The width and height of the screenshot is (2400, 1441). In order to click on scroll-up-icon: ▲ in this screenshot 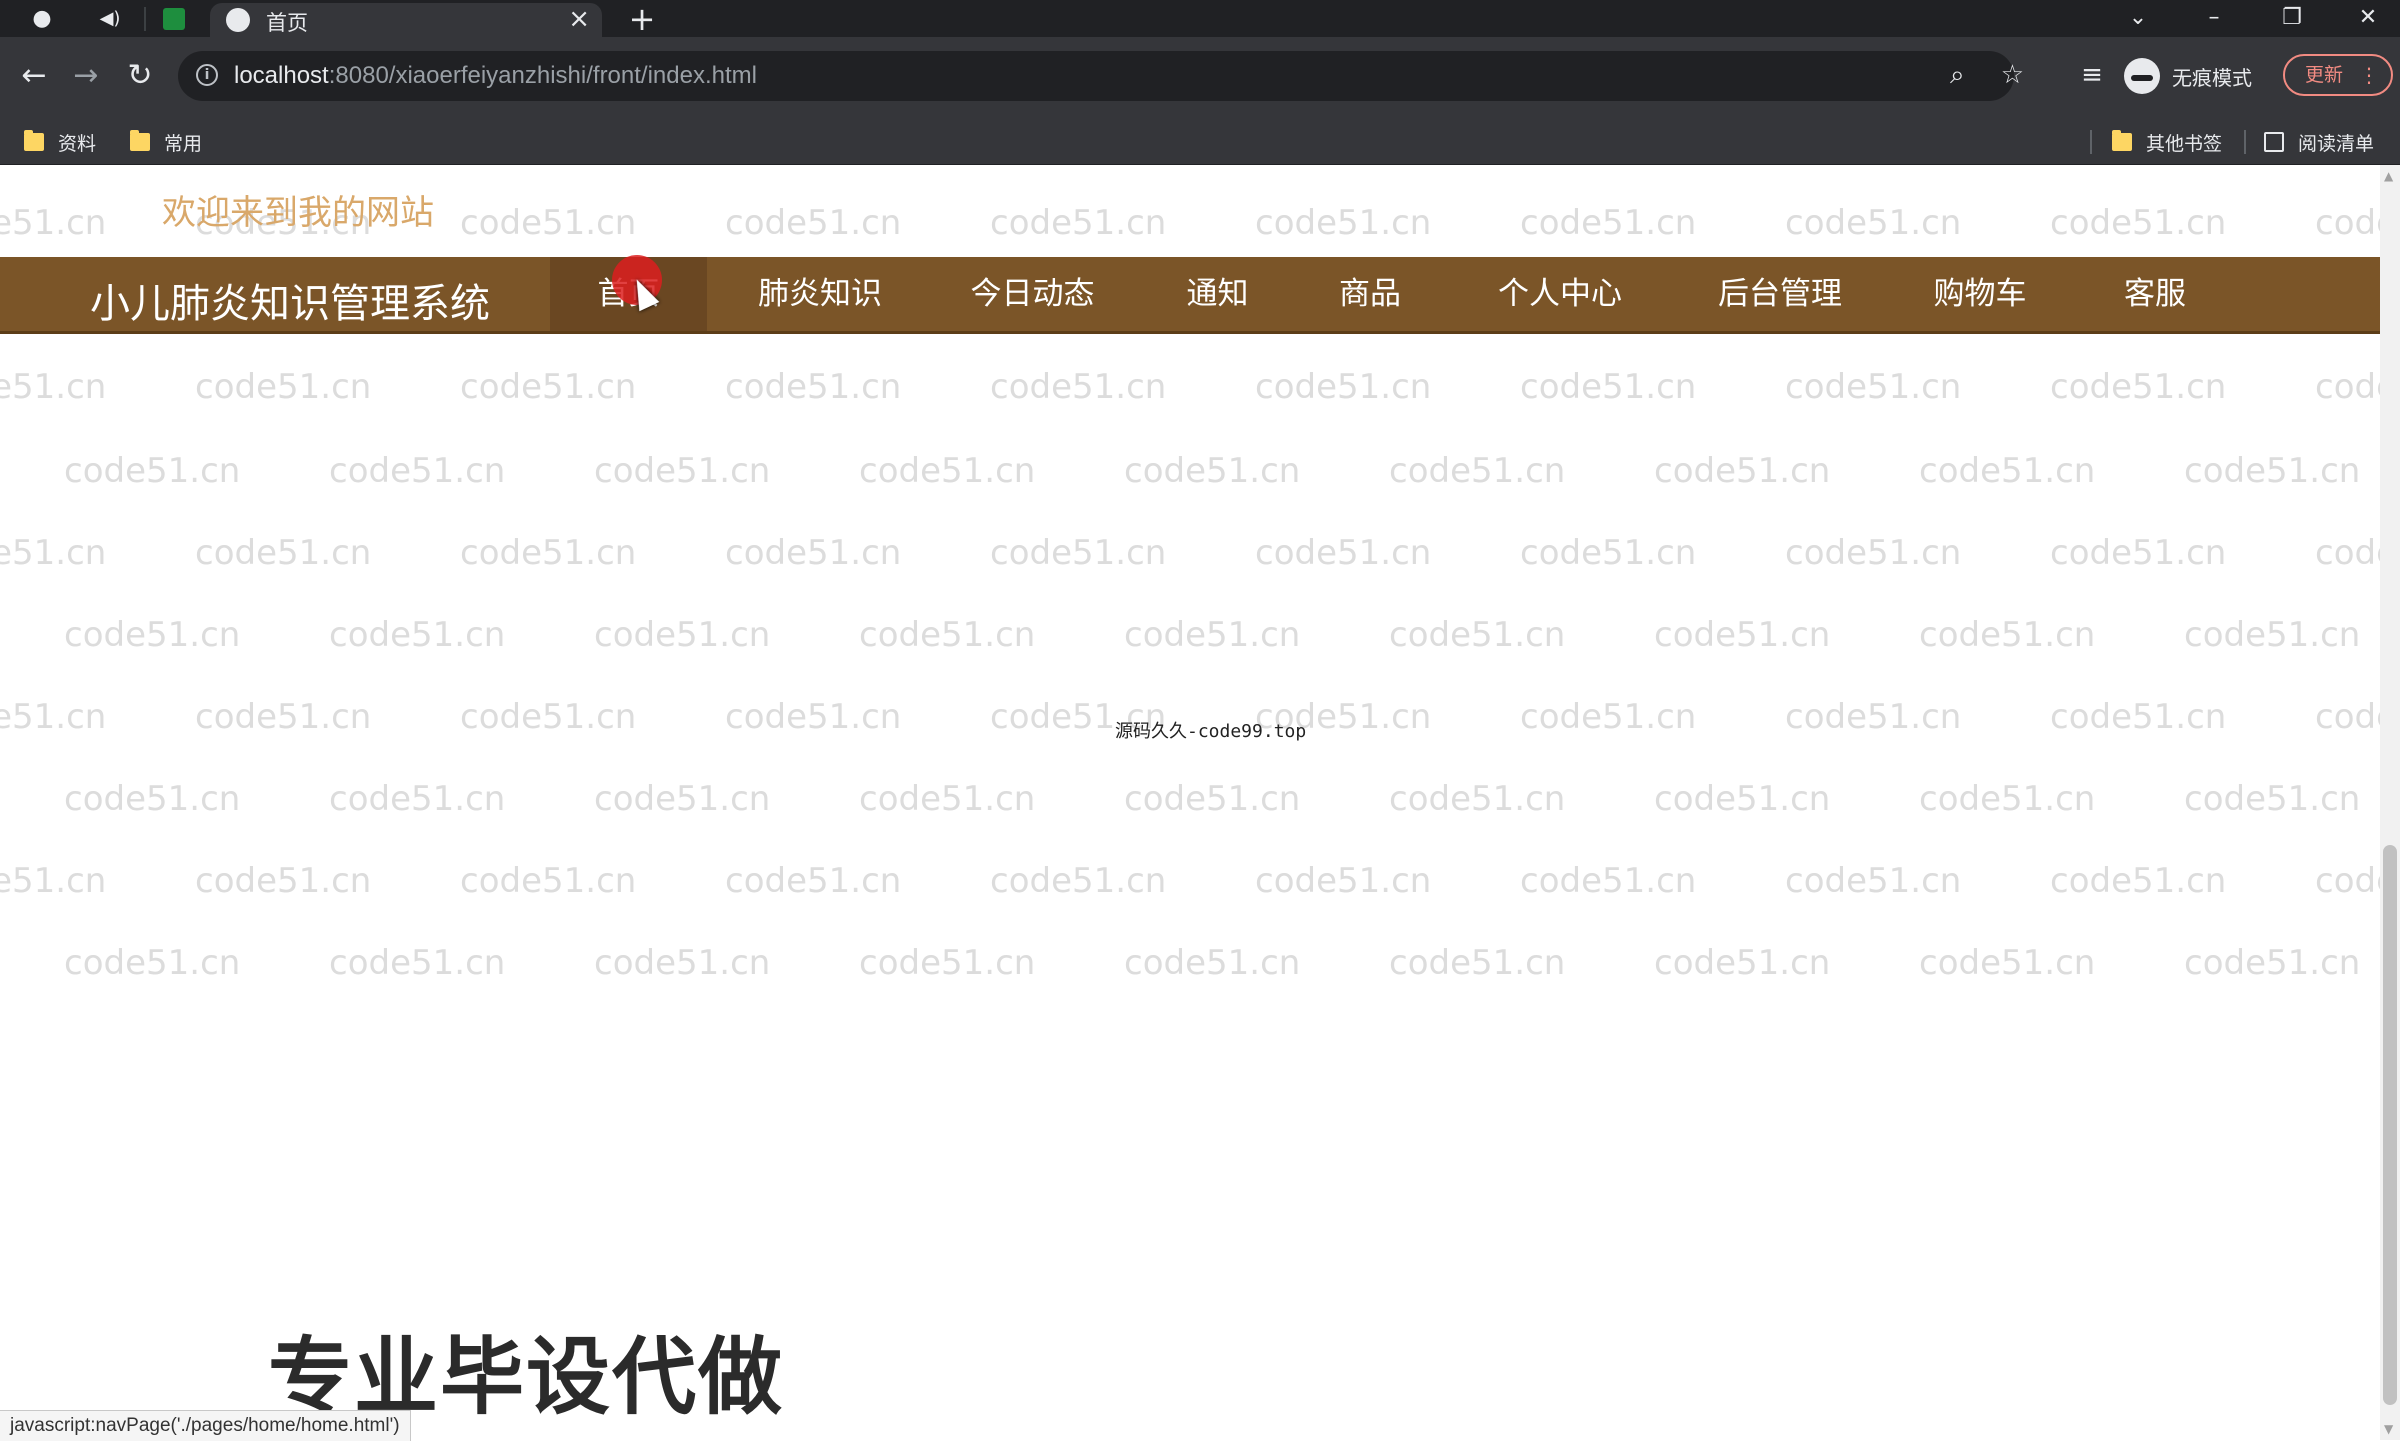, I will do `click(2388, 176)`.